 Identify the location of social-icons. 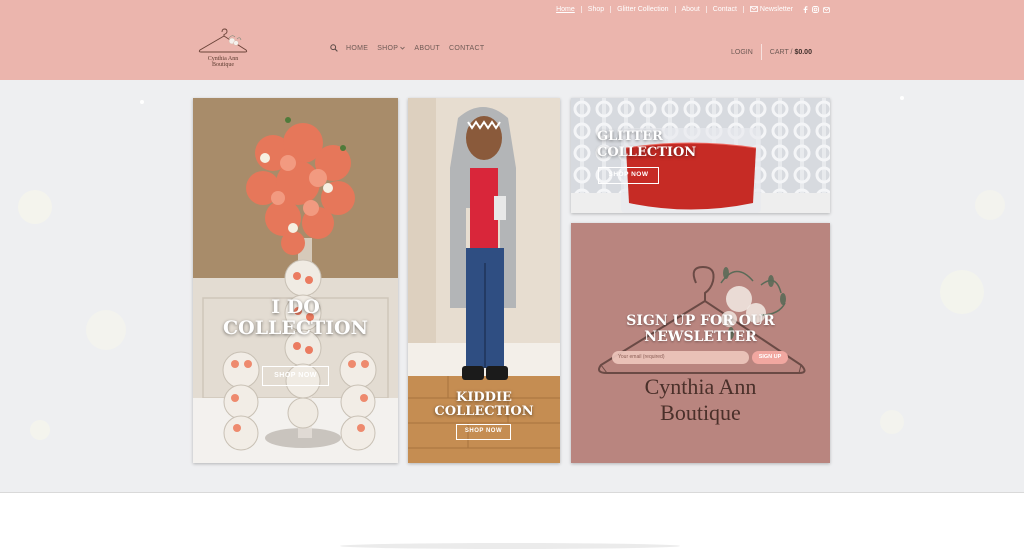
(816, 9).